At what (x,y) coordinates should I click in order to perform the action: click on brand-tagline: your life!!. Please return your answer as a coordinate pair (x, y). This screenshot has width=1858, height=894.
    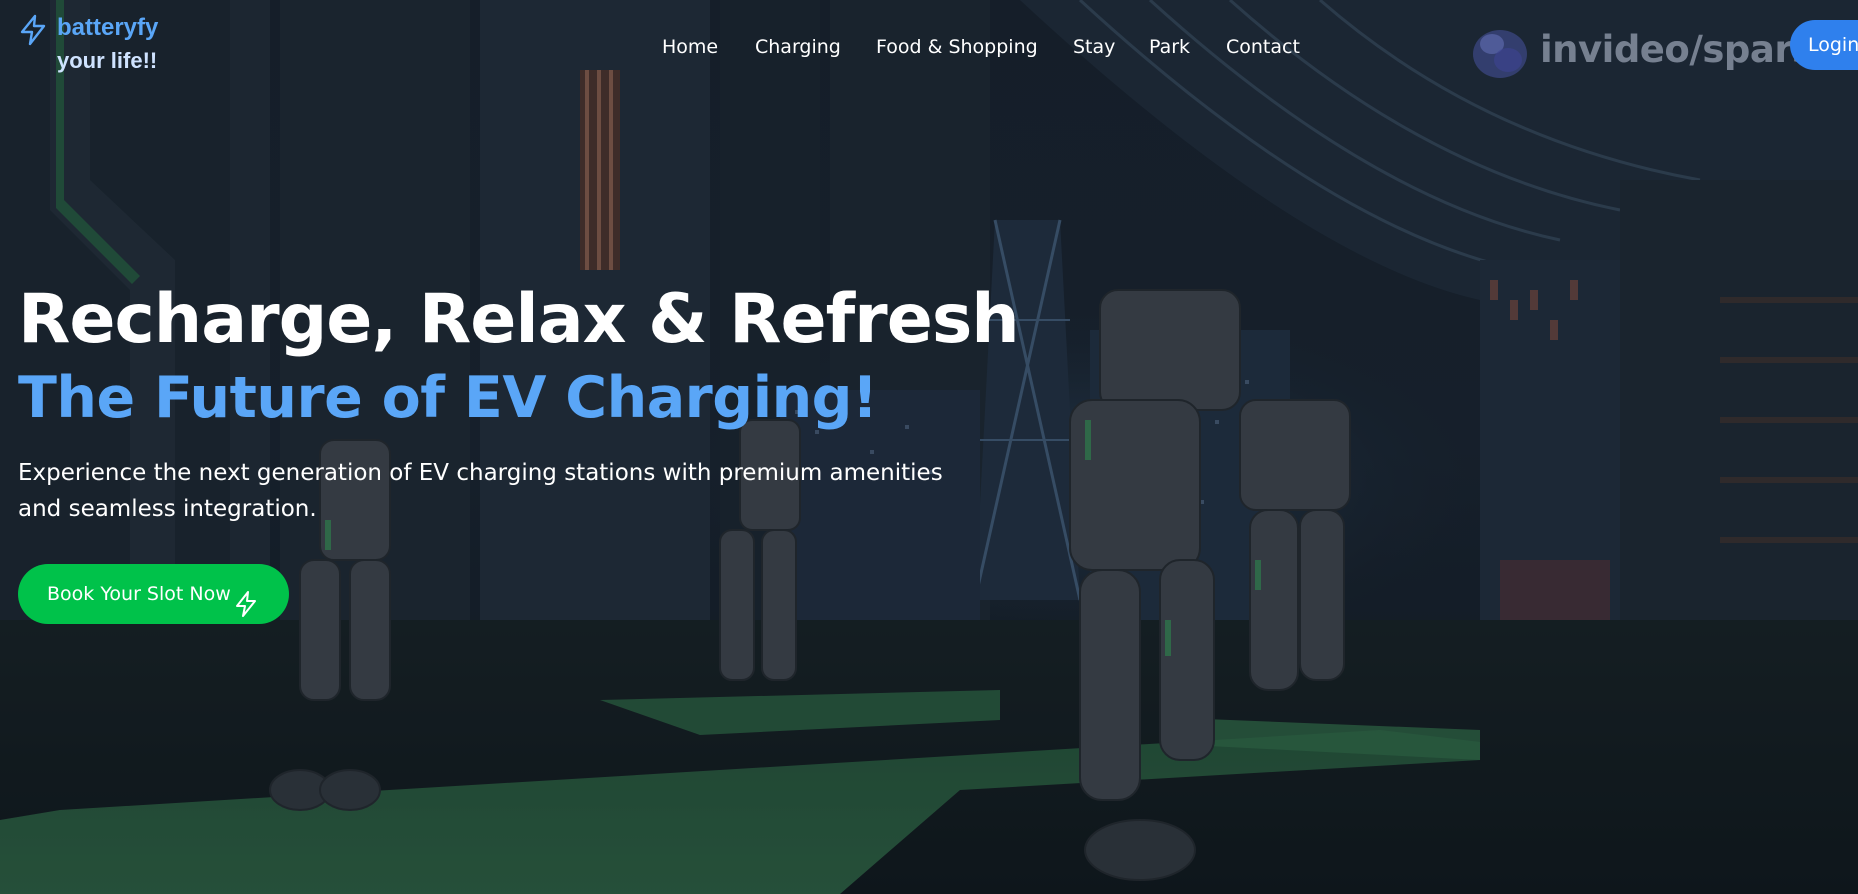
    Looking at the image, I should click on (107, 60).